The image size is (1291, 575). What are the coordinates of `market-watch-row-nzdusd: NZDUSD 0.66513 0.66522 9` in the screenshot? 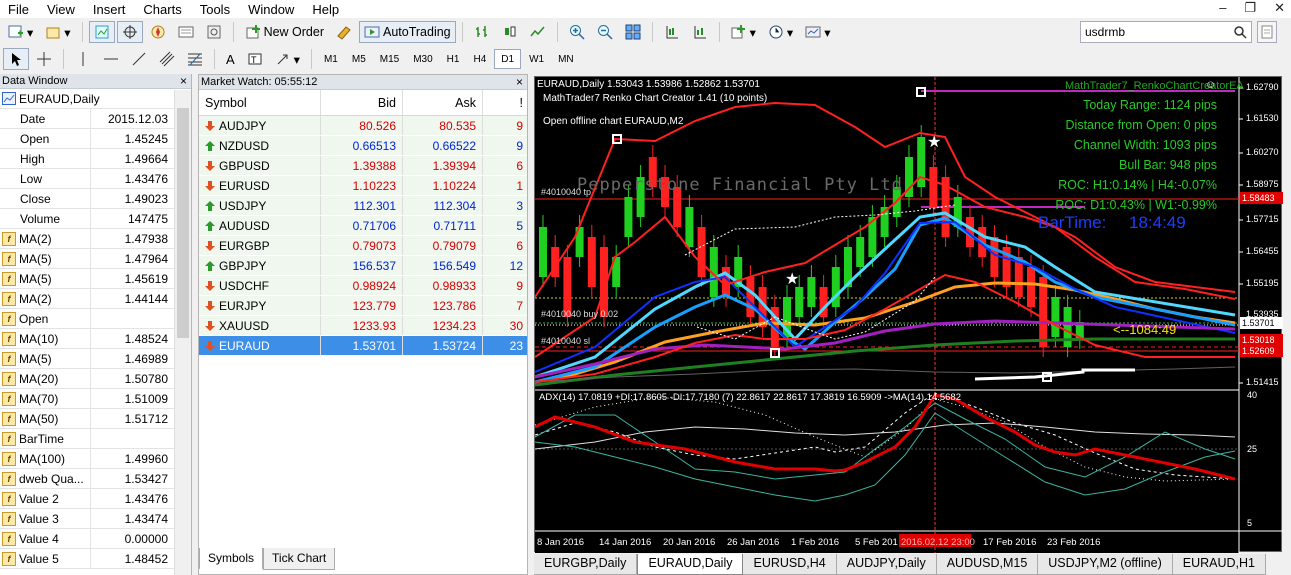 It's located at (363, 146).